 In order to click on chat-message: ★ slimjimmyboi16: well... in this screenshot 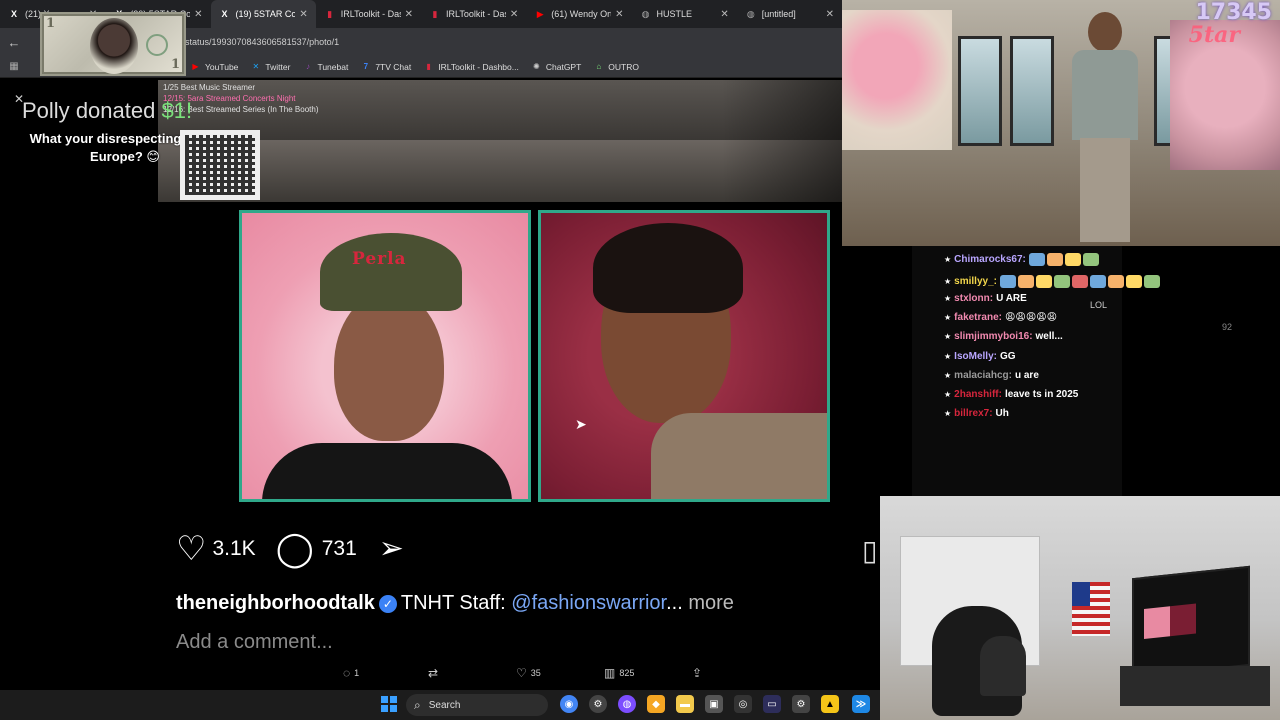, I will do `click(1003, 336)`.